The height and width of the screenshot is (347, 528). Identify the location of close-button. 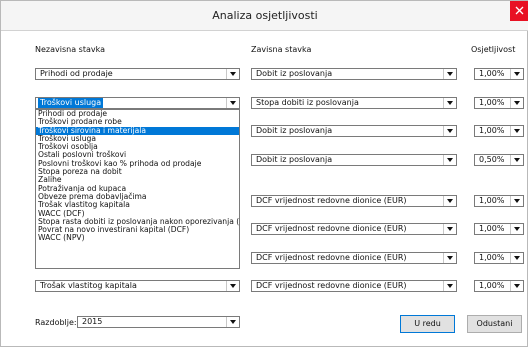
(519, 11).